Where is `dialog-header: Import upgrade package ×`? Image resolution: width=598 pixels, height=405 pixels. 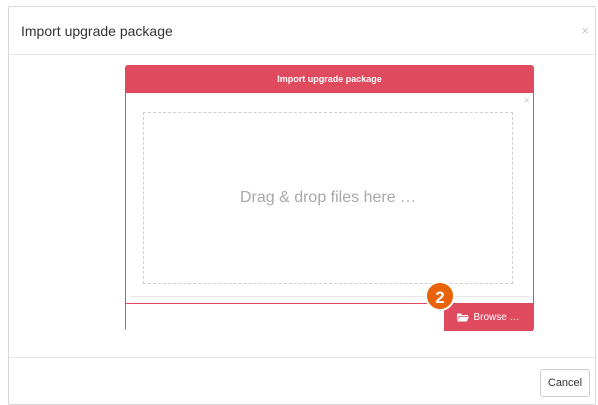 dialog-header: Import upgrade package × is located at coordinates (302, 31).